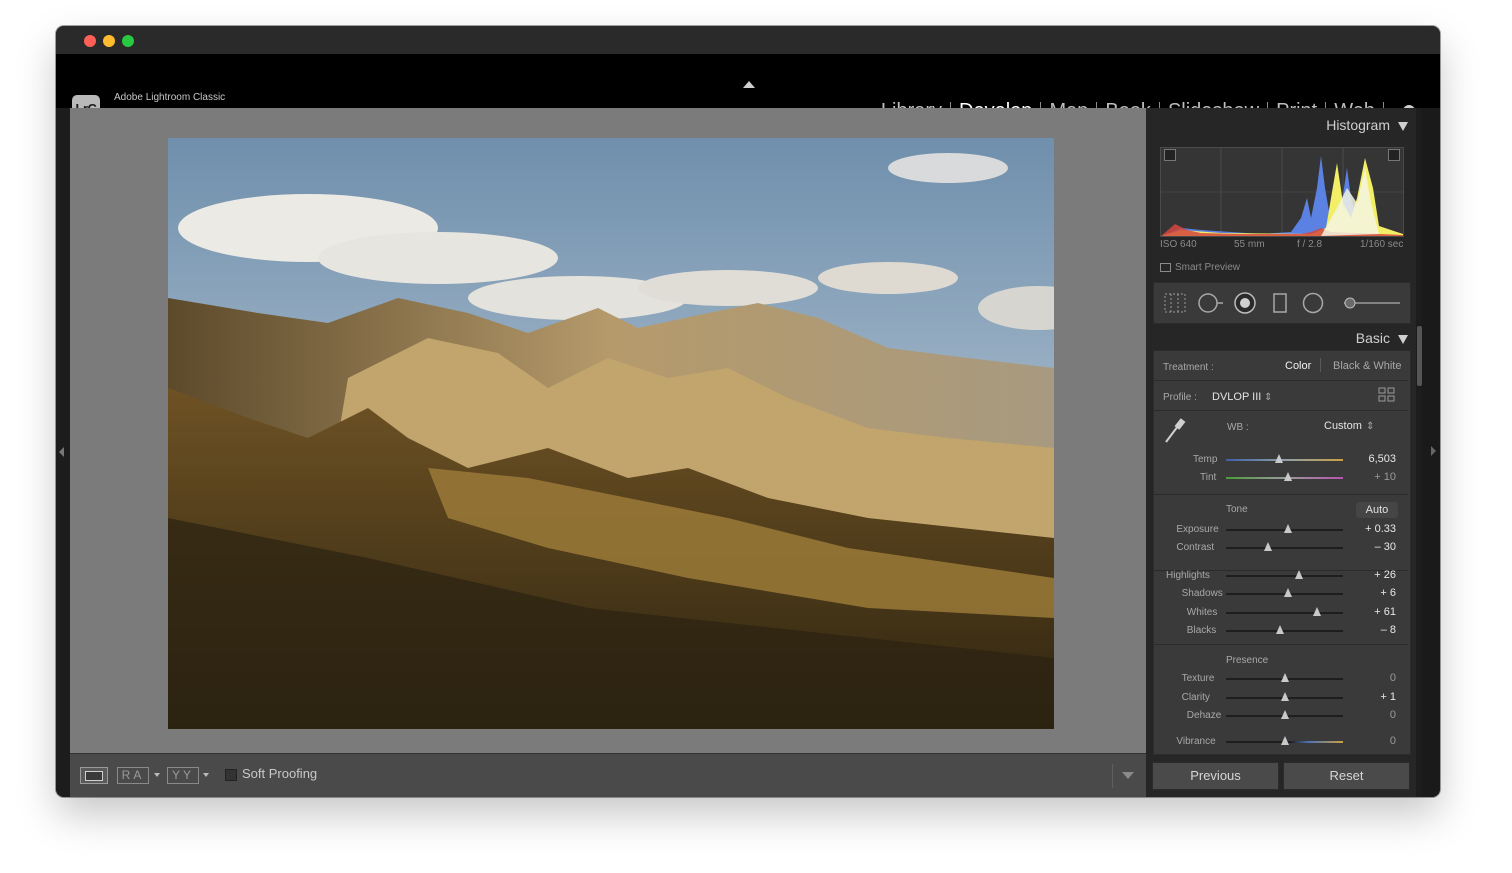 The height and width of the screenshot is (873, 1512). I want to click on treatment-bw-option: Black & White, so click(1367, 366).